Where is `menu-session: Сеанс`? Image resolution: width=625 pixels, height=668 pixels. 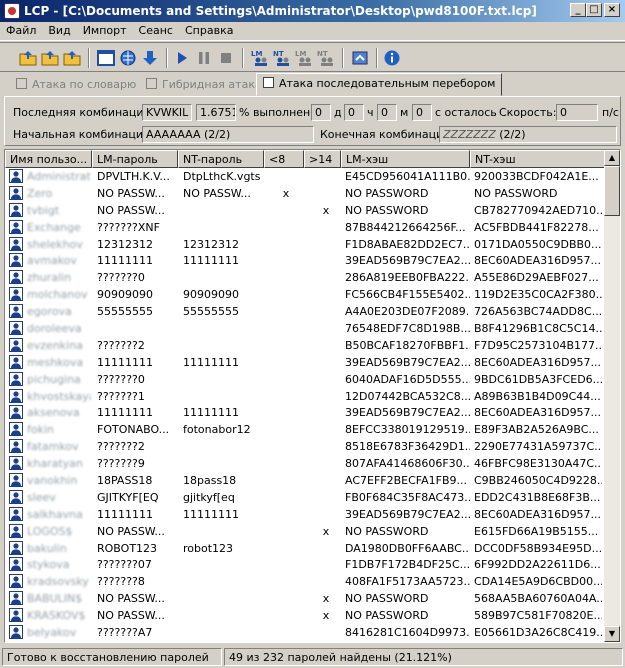 menu-session: Сеанс is located at coordinates (156, 29).